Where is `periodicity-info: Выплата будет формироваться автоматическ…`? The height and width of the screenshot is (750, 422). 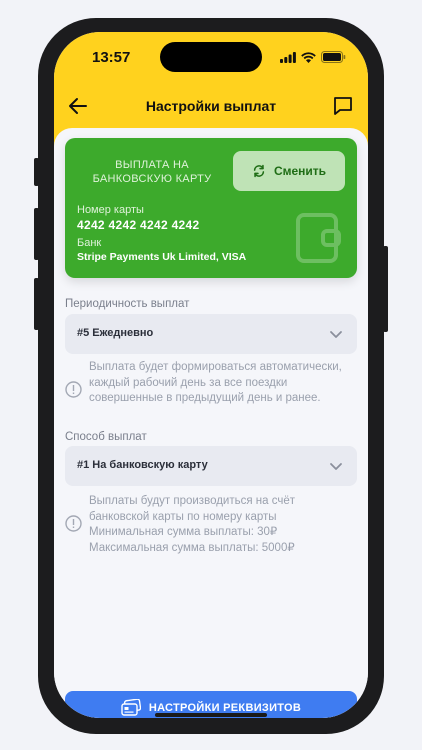
periodicity-info: Выплата будет формироваться автоматическ… is located at coordinates (211, 392).